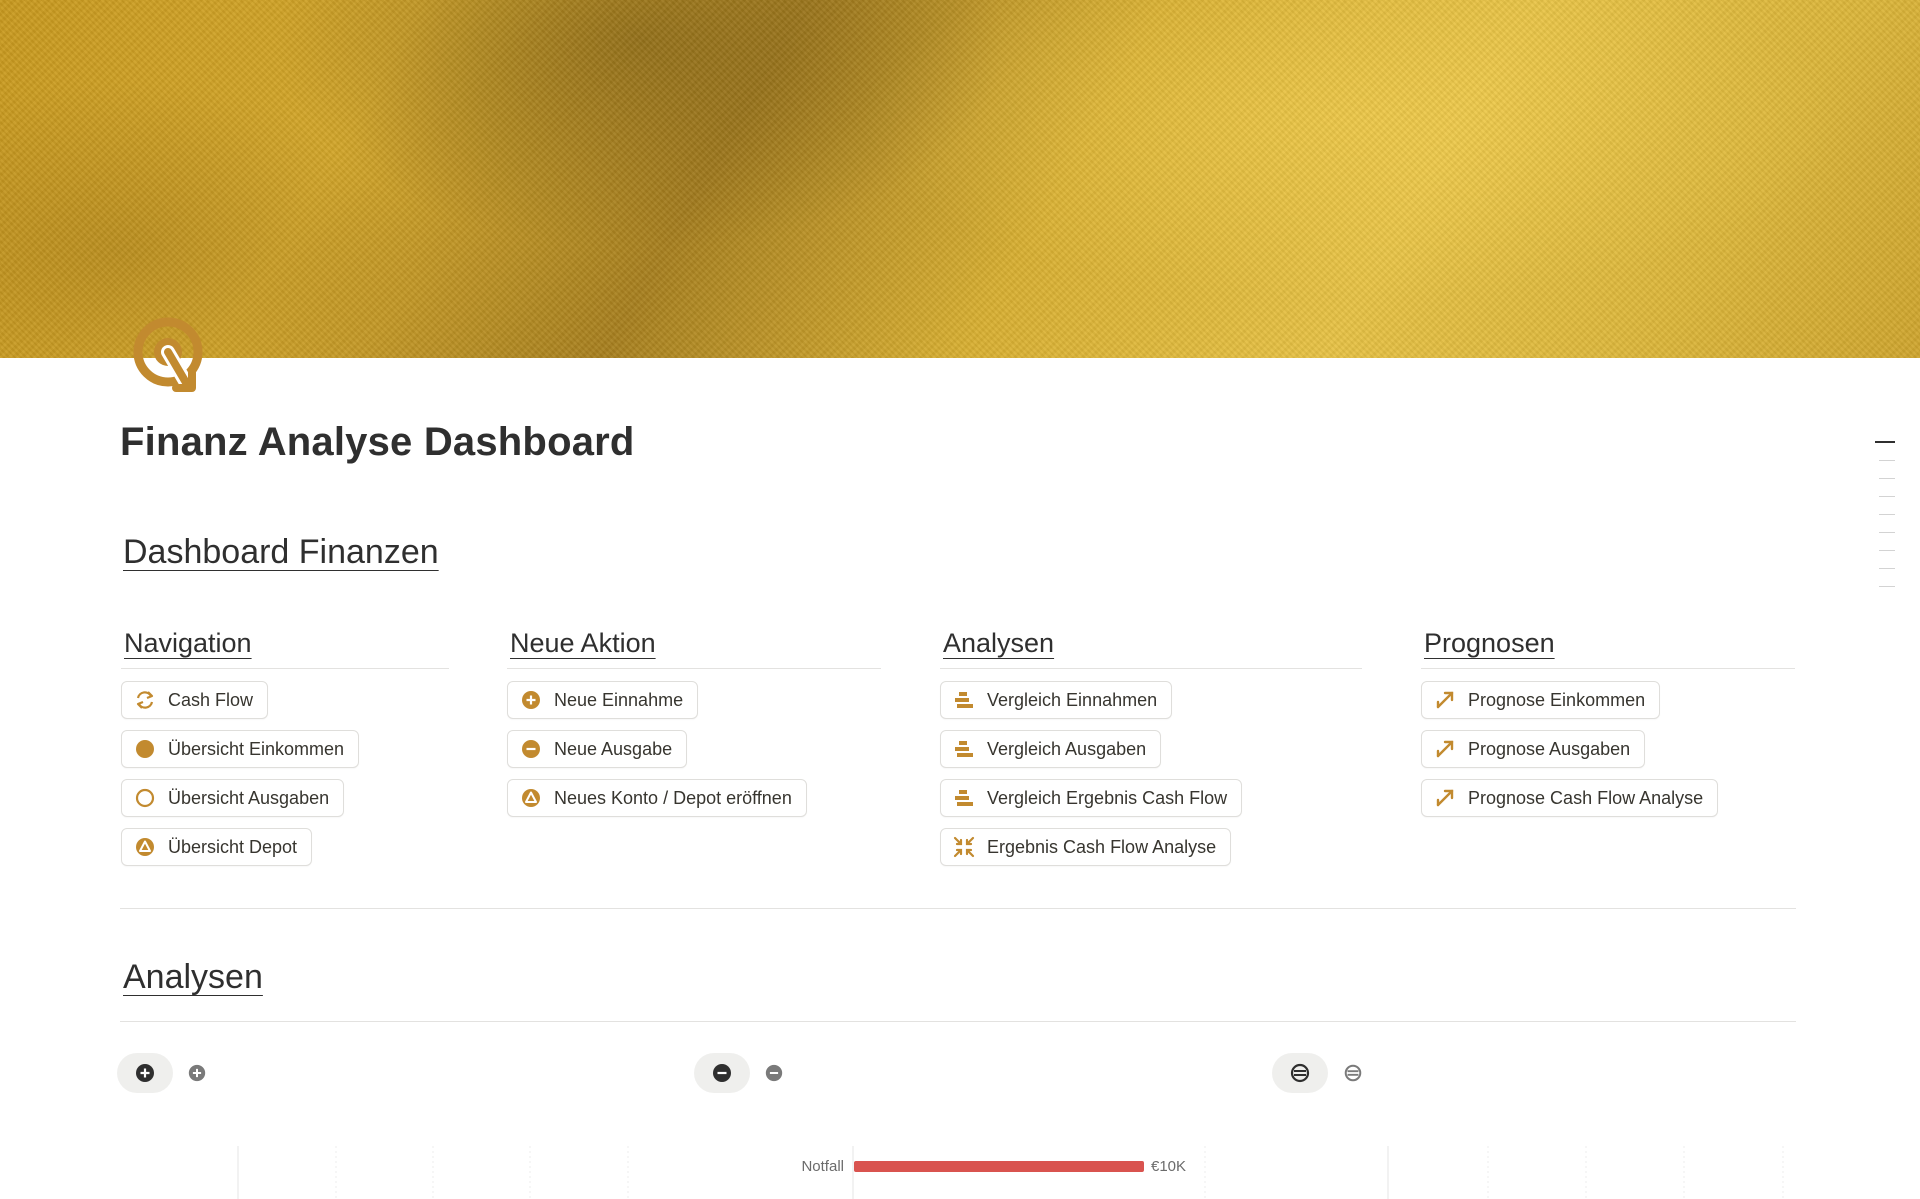 The width and height of the screenshot is (1920, 1199). I want to click on uebersicht-einkommen-button: Übersicht Einkommen, so click(240, 749).